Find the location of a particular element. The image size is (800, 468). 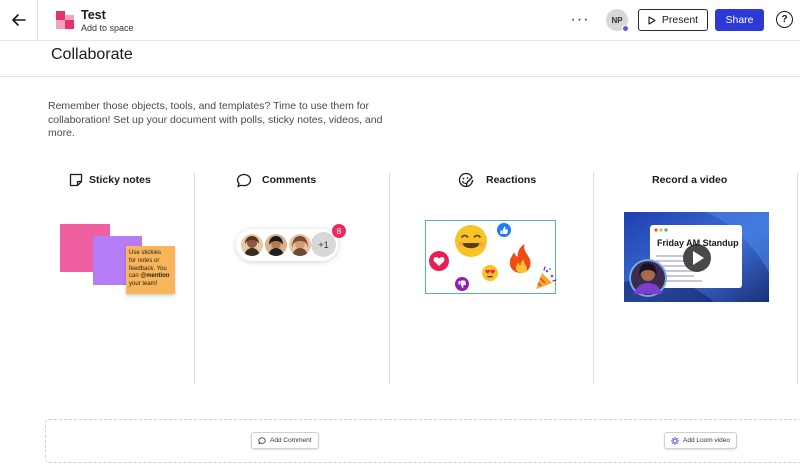

column-label: Record a video is located at coordinates (690, 180).